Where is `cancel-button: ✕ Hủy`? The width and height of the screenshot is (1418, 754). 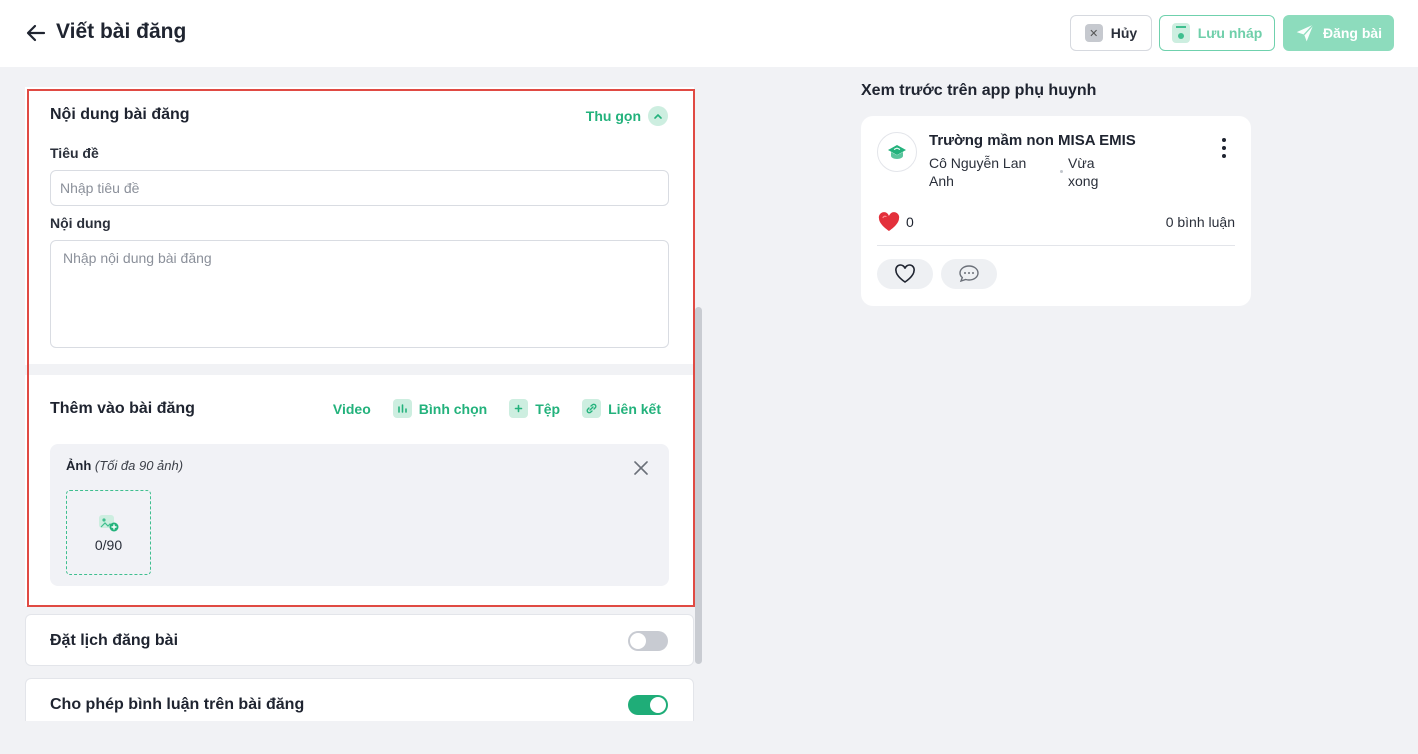
cancel-button: ✕ Hủy is located at coordinates (1111, 33).